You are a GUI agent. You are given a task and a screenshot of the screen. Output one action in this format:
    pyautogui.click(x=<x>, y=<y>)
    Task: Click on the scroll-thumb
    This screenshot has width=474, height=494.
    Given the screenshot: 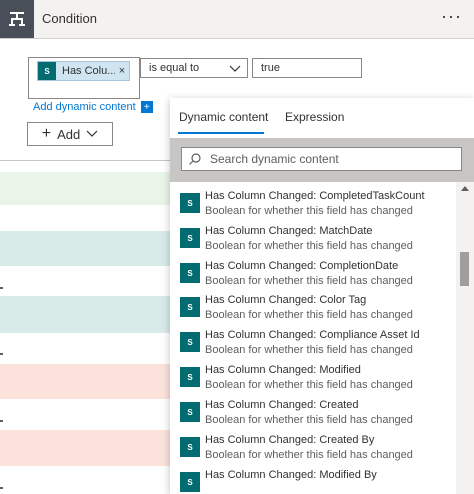 What is the action you would take?
    pyautogui.click(x=464, y=269)
    